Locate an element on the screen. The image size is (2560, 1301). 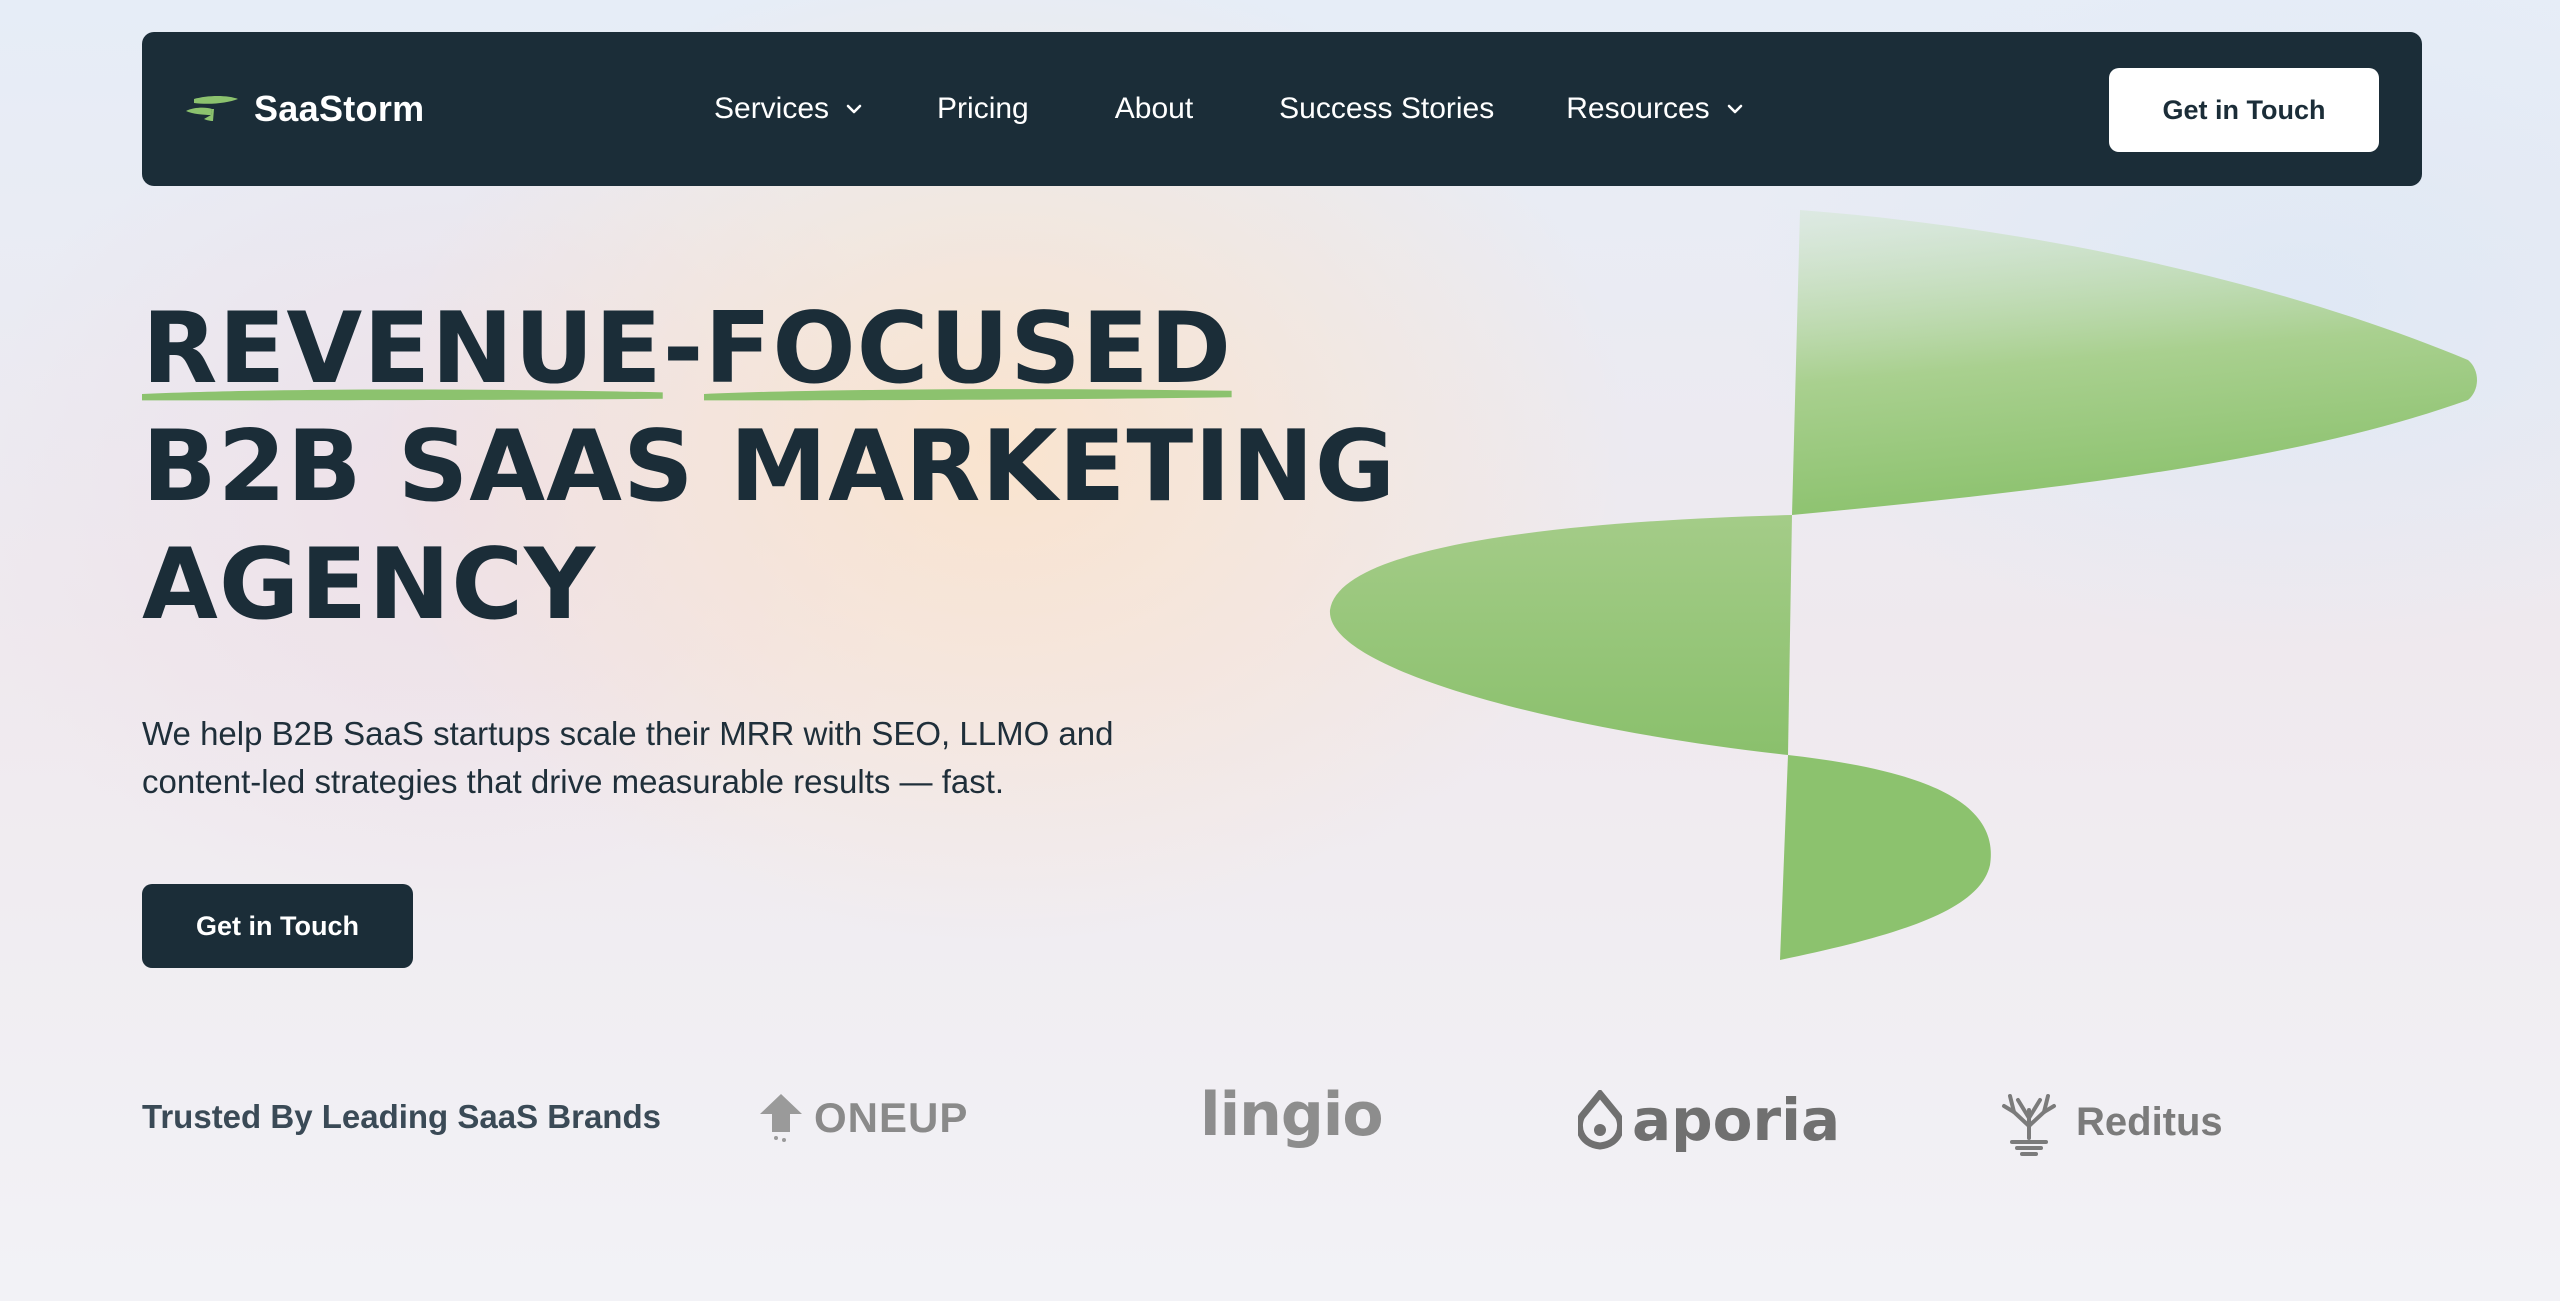
nav-item-label: About is located at coordinates (1154, 108).